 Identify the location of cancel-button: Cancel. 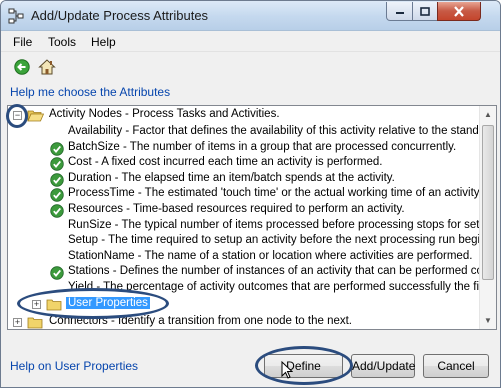
(456, 366).